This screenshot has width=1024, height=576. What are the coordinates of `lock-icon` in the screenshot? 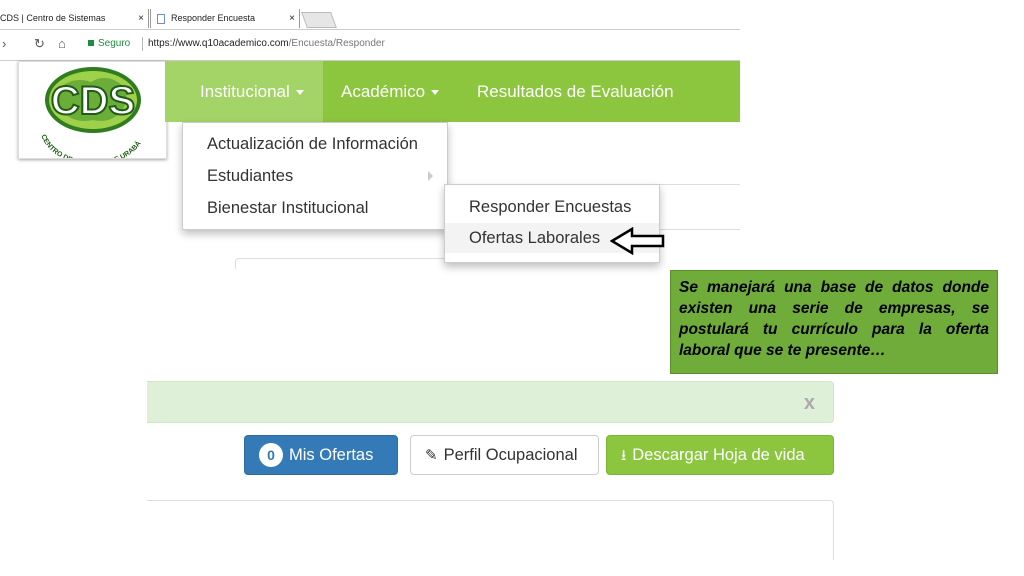 It's located at (91, 43).